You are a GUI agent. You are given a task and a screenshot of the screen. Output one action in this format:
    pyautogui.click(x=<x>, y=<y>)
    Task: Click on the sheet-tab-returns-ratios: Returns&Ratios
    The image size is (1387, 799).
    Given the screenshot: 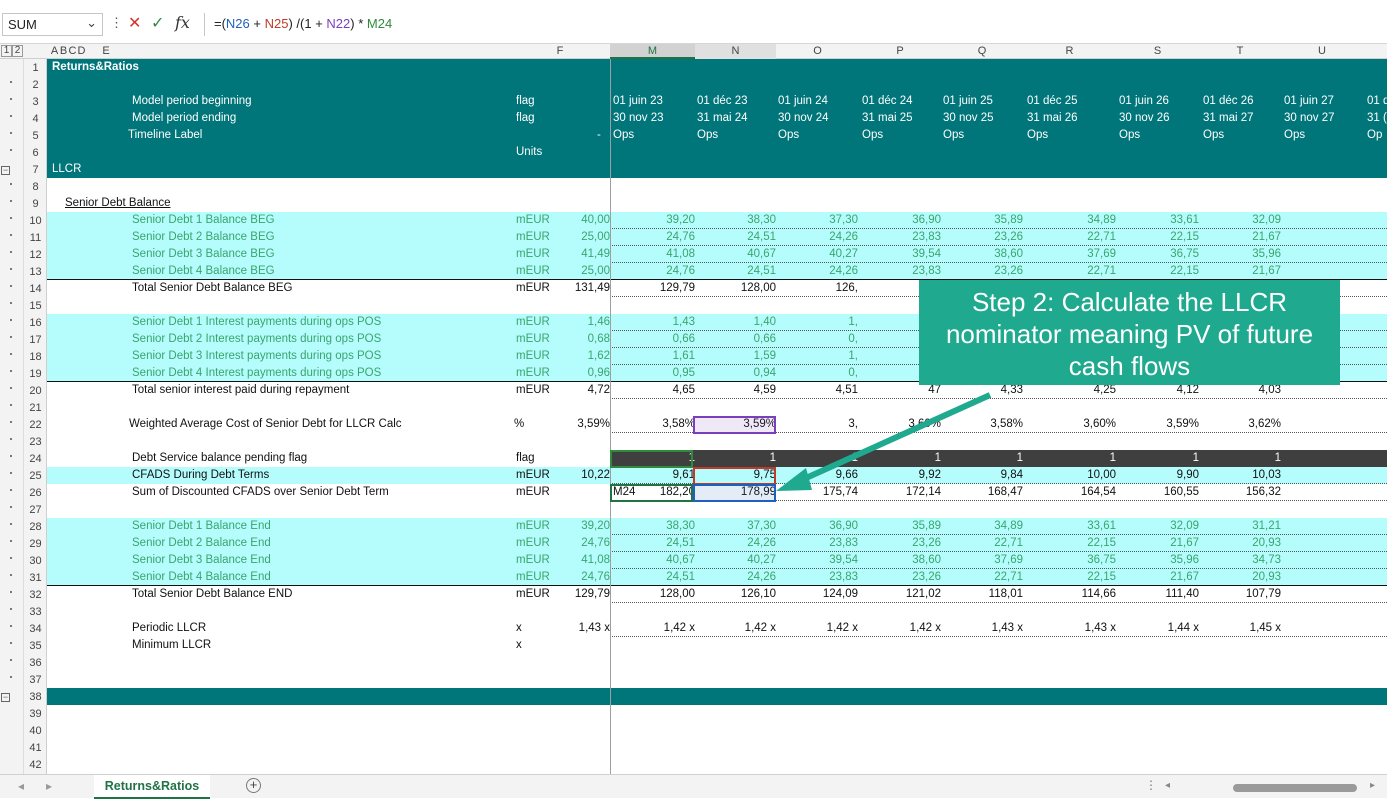 What is the action you would take?
    pyautogui.click(x=152, y=787)
    